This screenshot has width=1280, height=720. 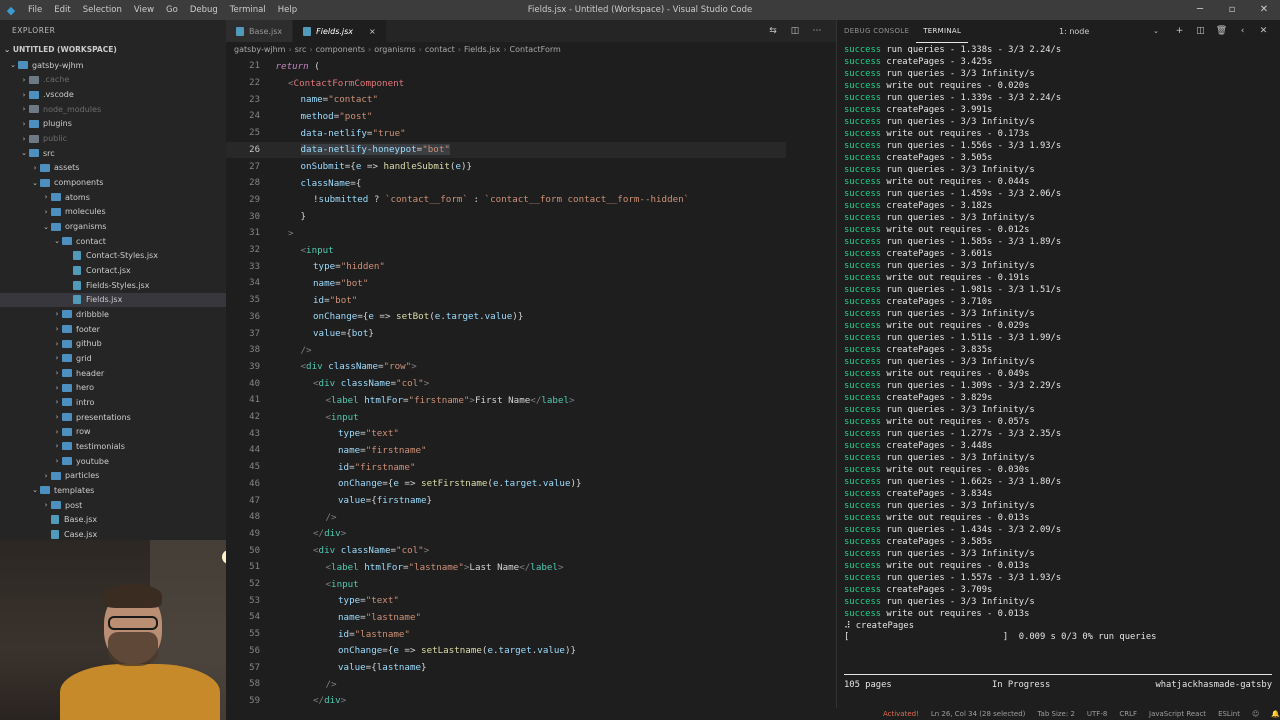 What do you see at coordinates (955, 326) in the screenshot?
I see `terminal-text: write out requires - 0.029s` at bounding box center [955, 326].